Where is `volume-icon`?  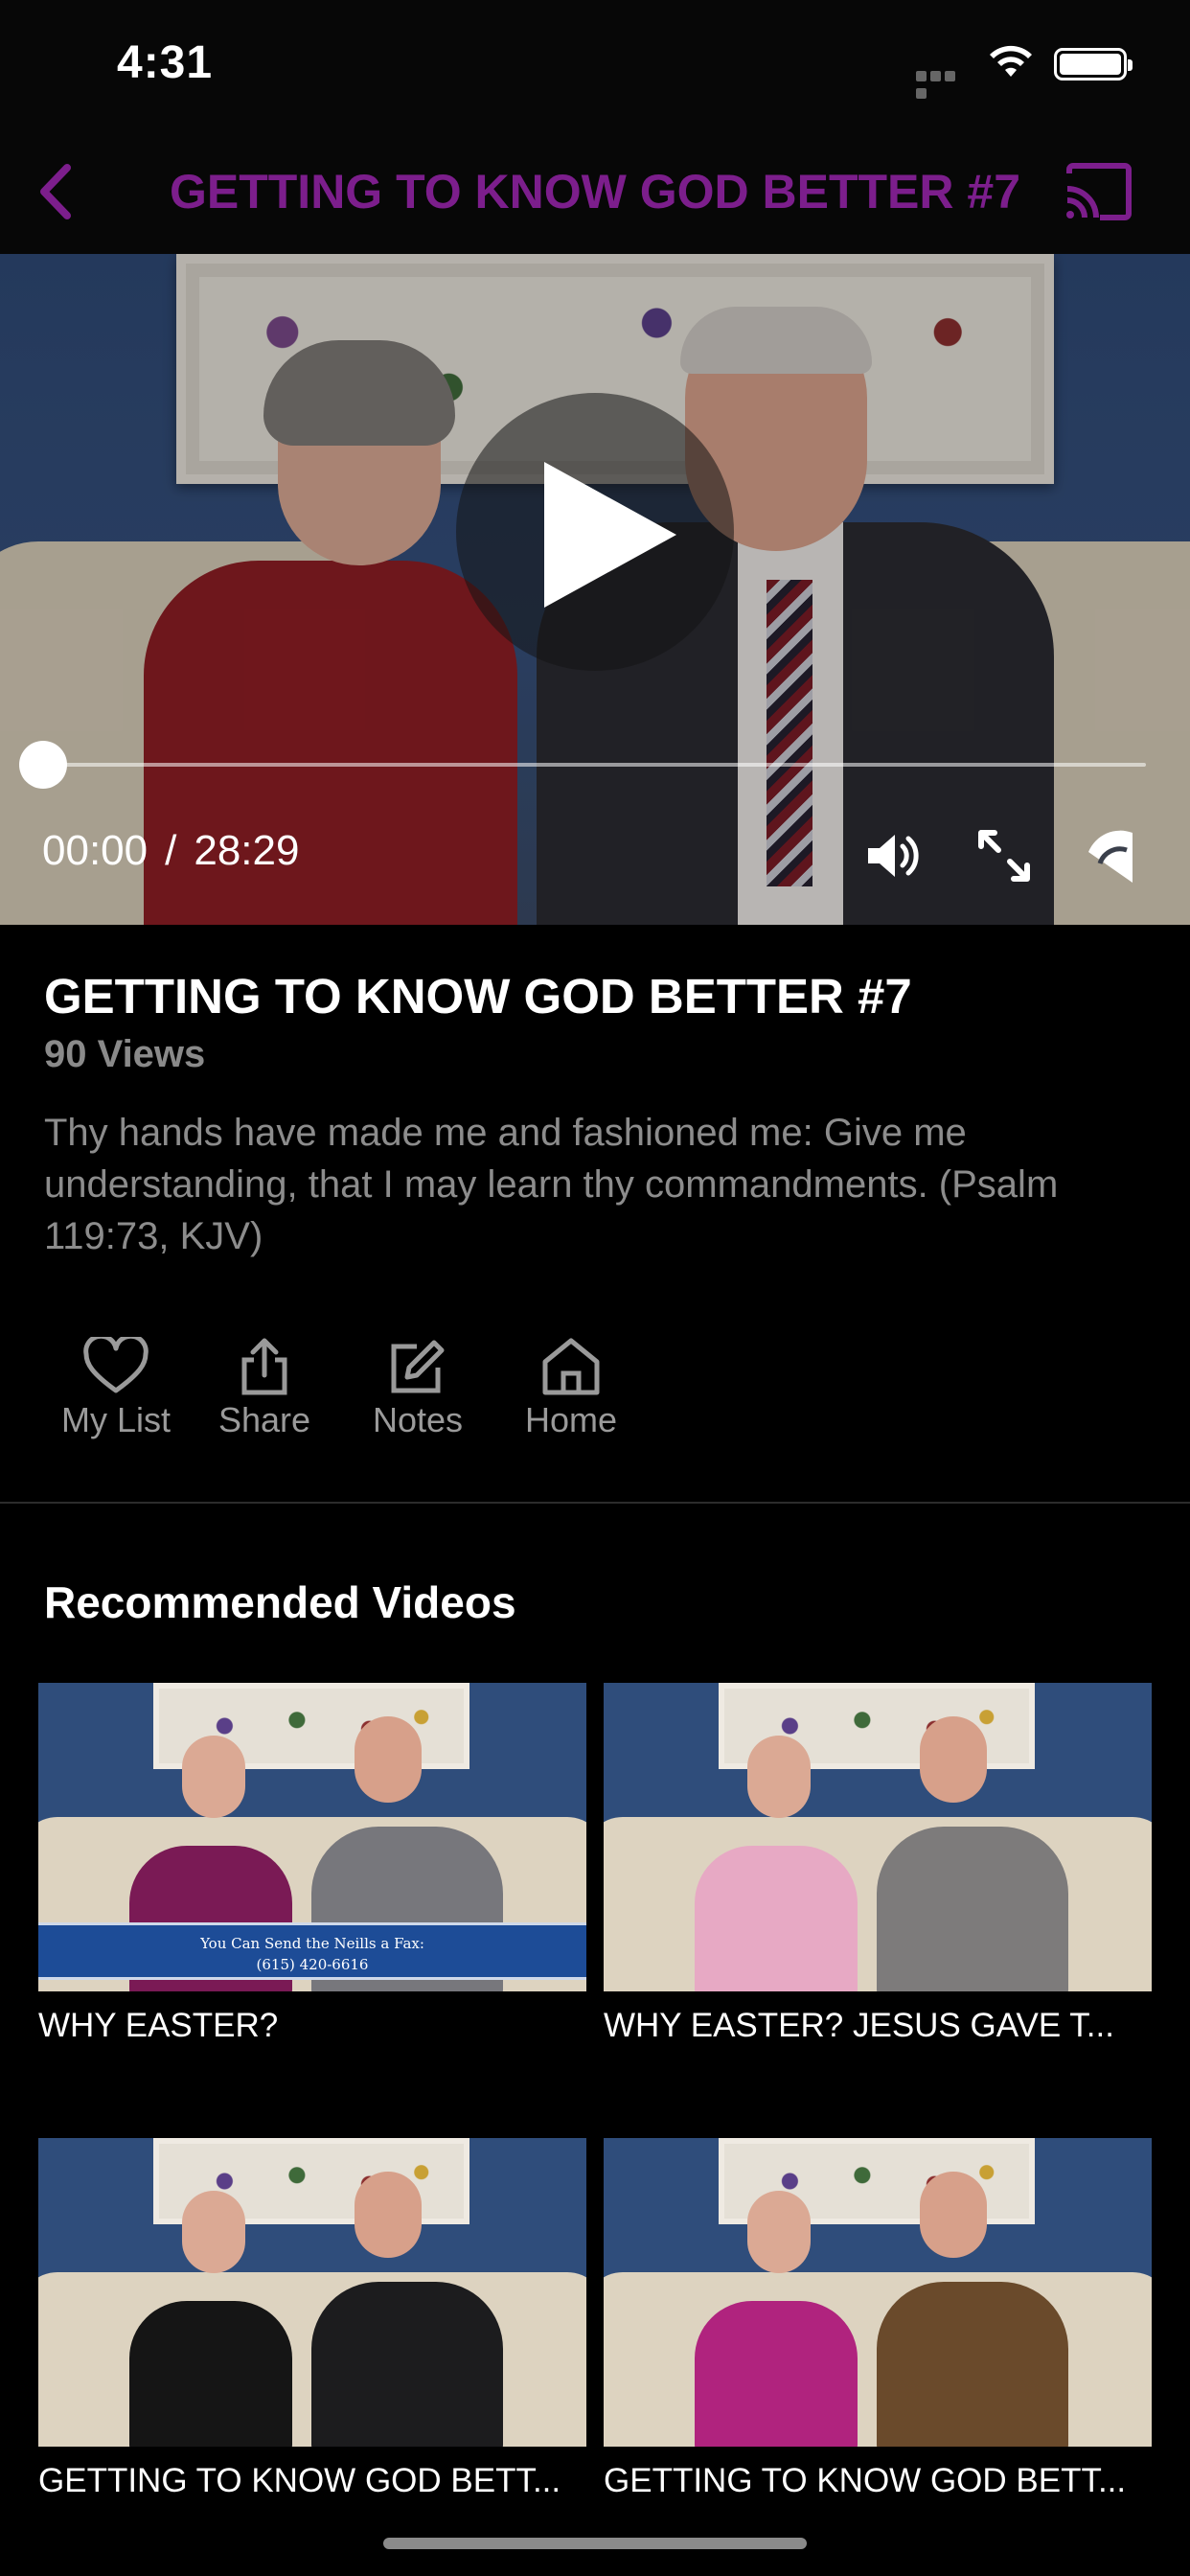 volume-icon is located at coordinates (891, 856).